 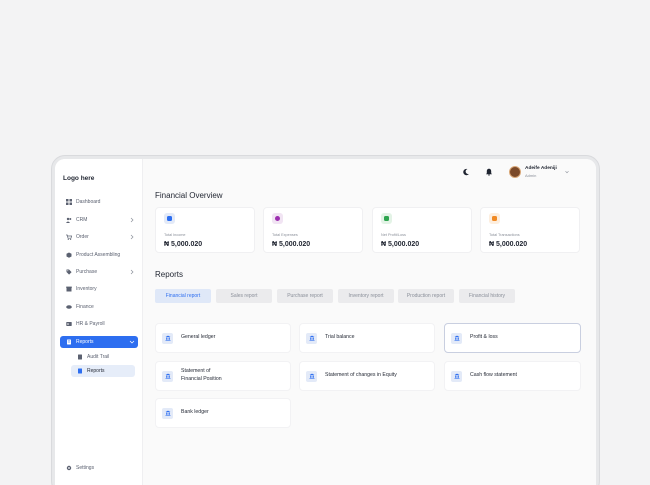 What do you see at coordinates (85, 307) in the screenshot?
I see `sidebar-item-label: Finance` at bounding box center [85, 307].